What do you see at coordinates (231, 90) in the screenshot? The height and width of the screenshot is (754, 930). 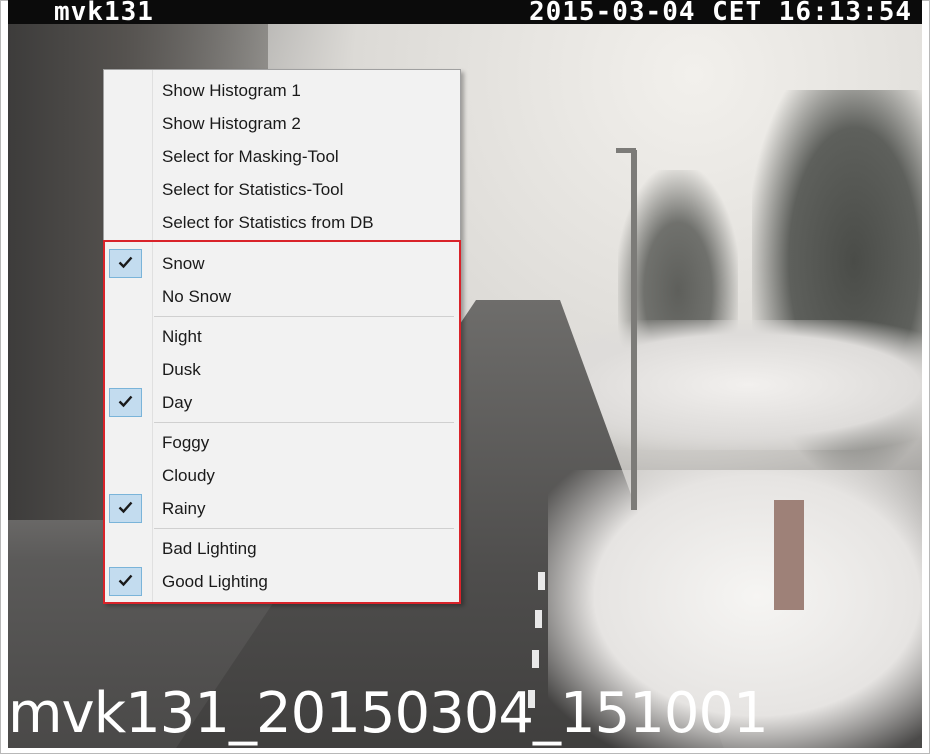 I see `menu-item-label: Show Histogram 1` at bounding box center [231, 90].